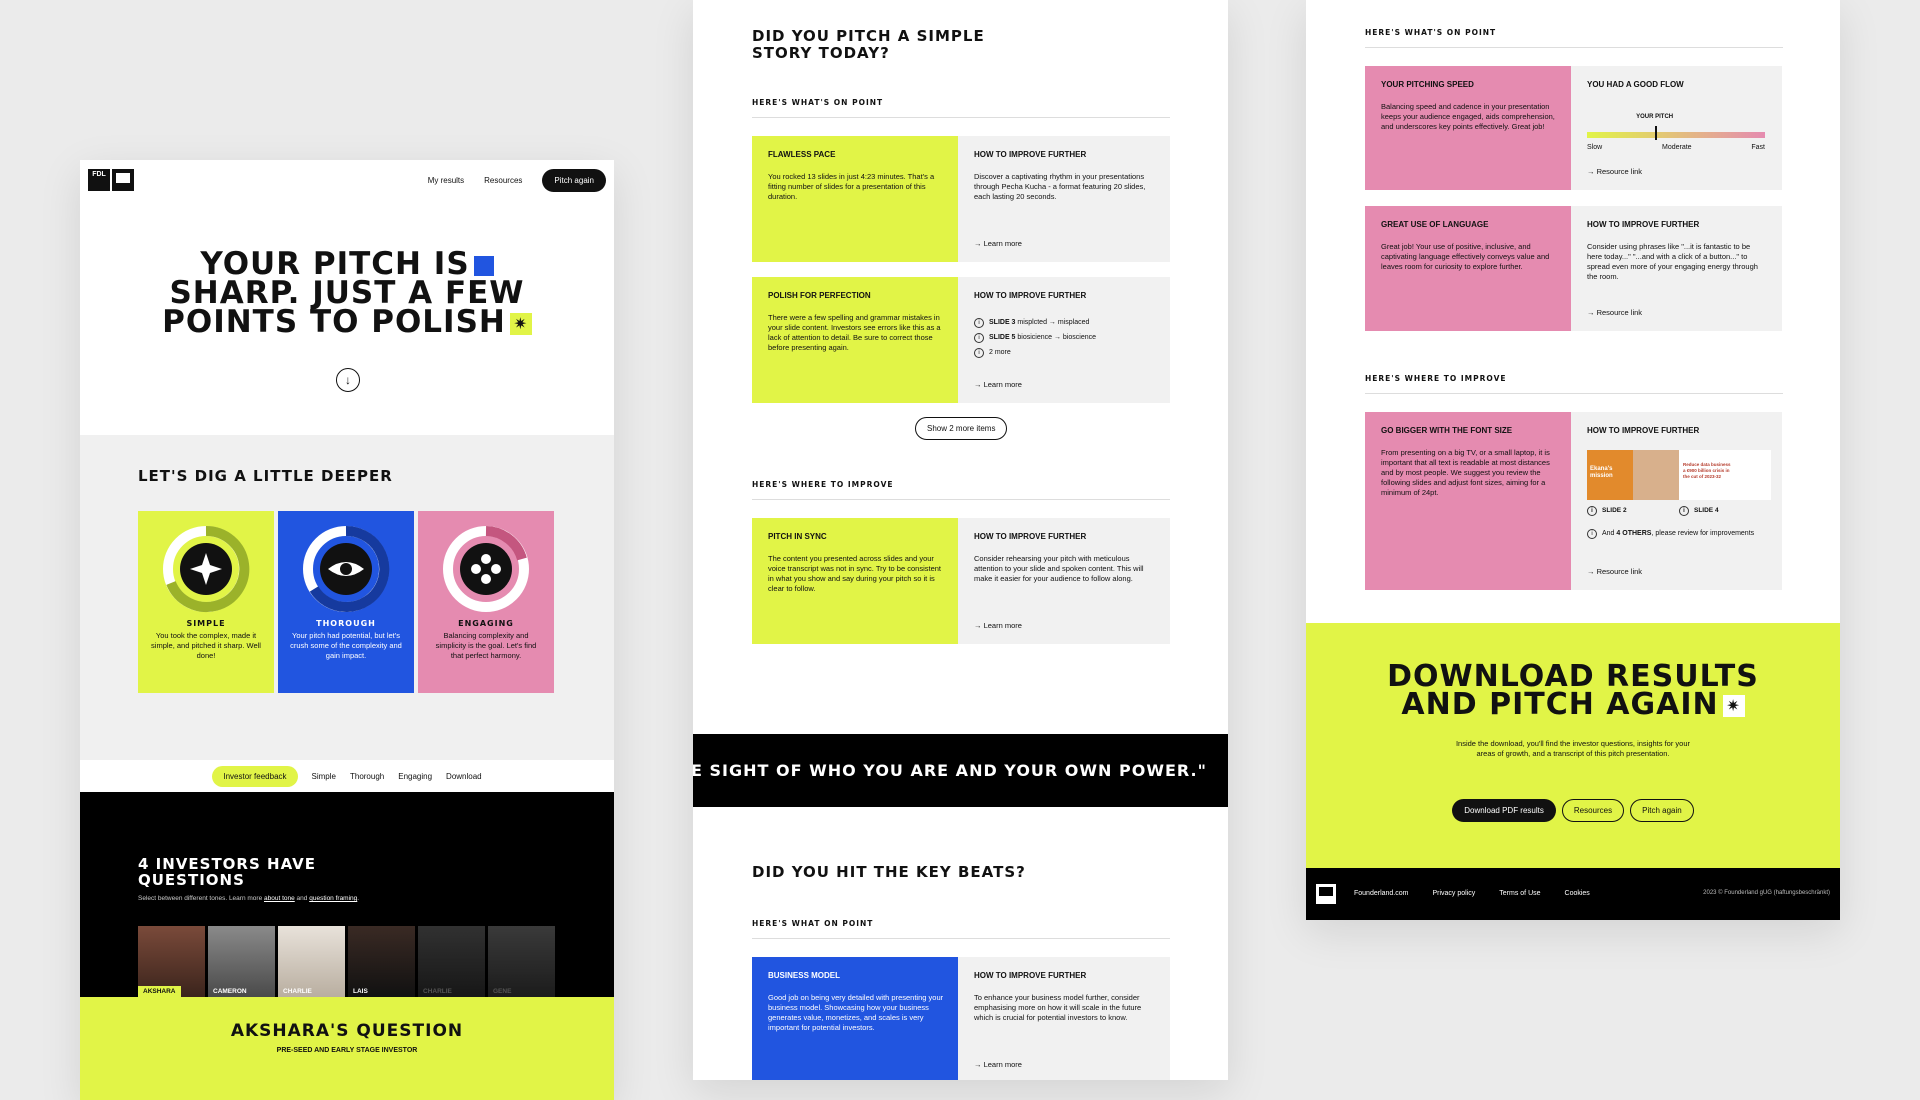 The height and width of the screenshot is (1100, 1920). I want to click on fix-text: misplcted → misplaced, so click(1053, 322).